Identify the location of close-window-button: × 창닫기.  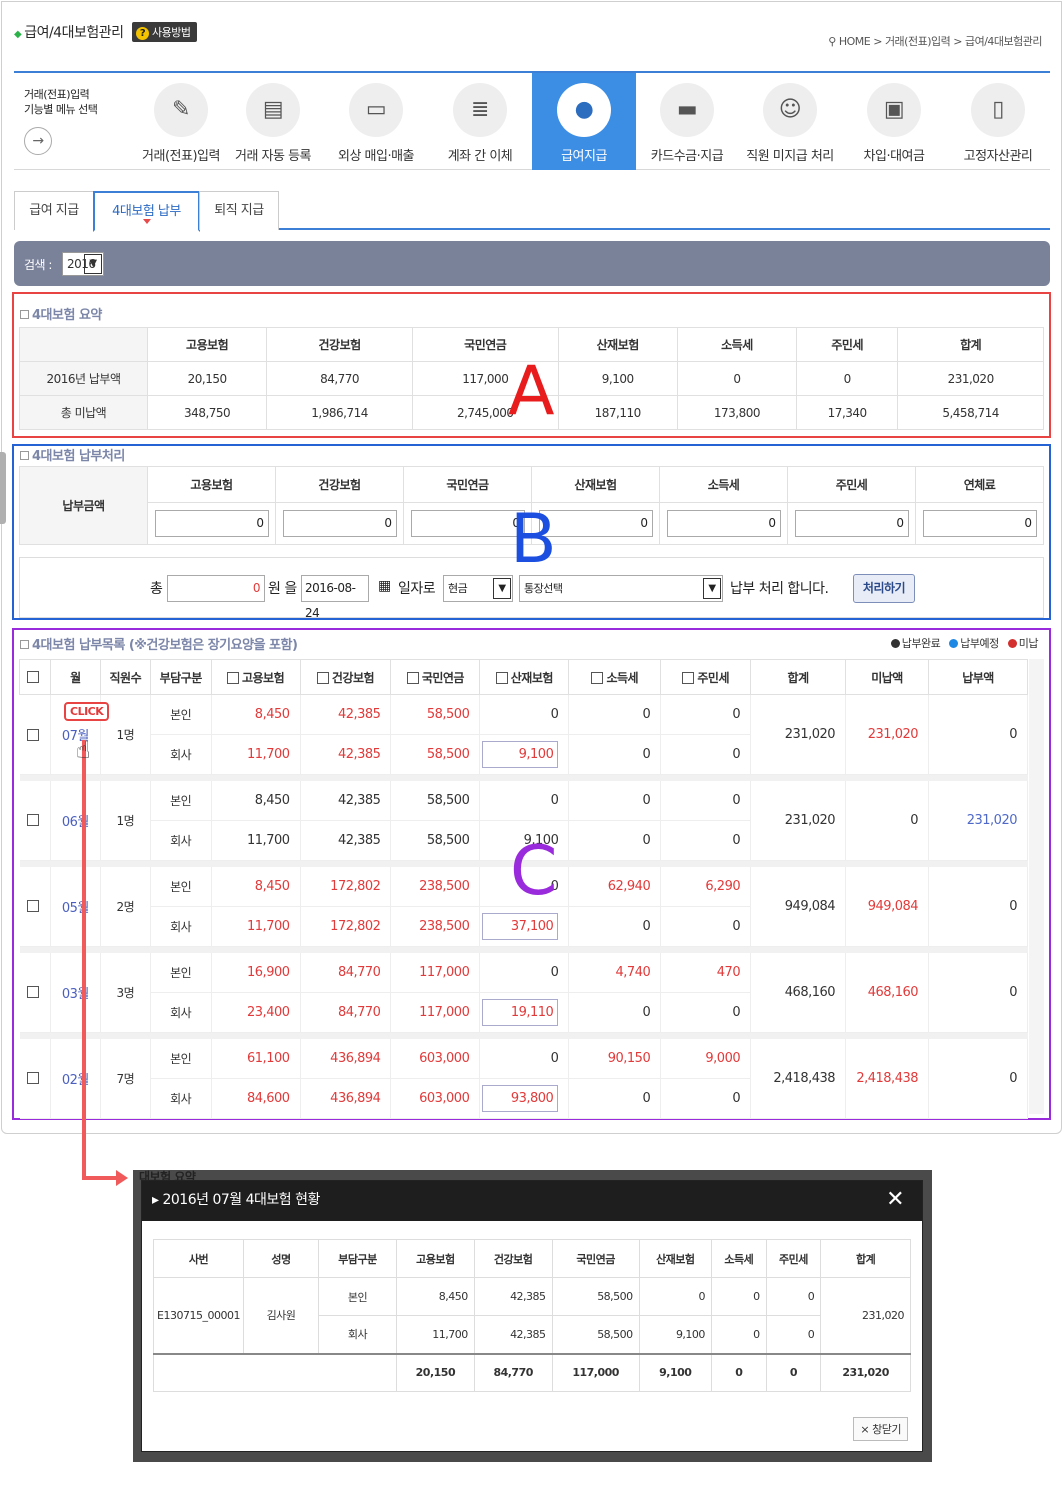
(880, 1429).